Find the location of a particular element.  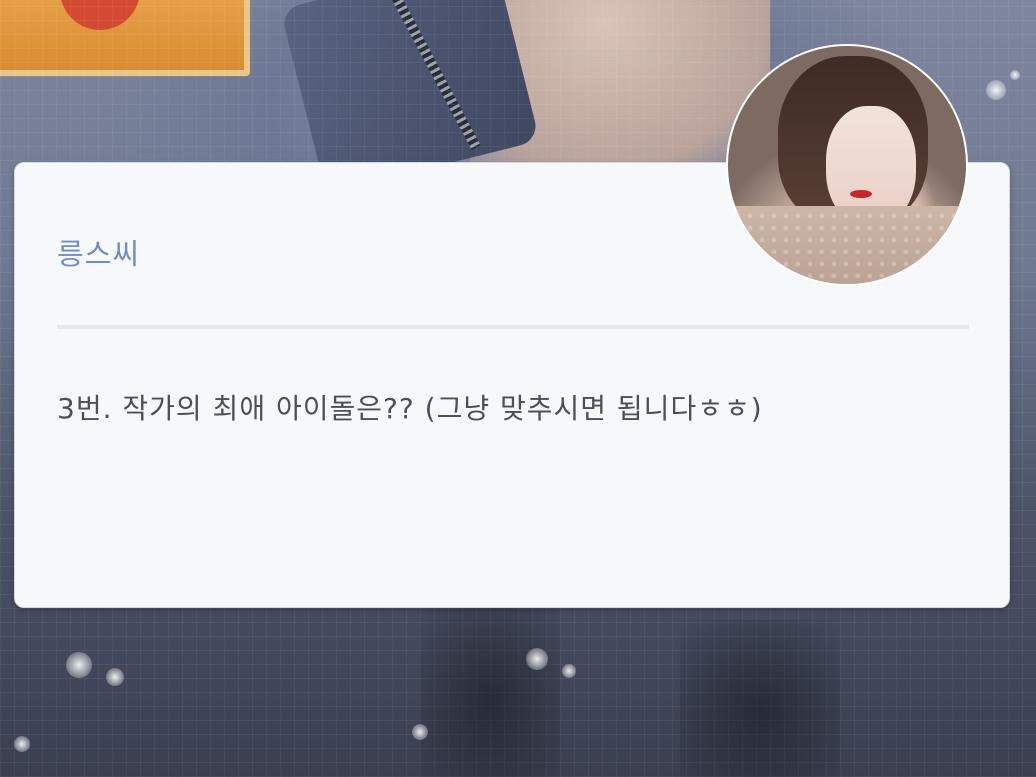

divider is located at coordinates (513, 327).